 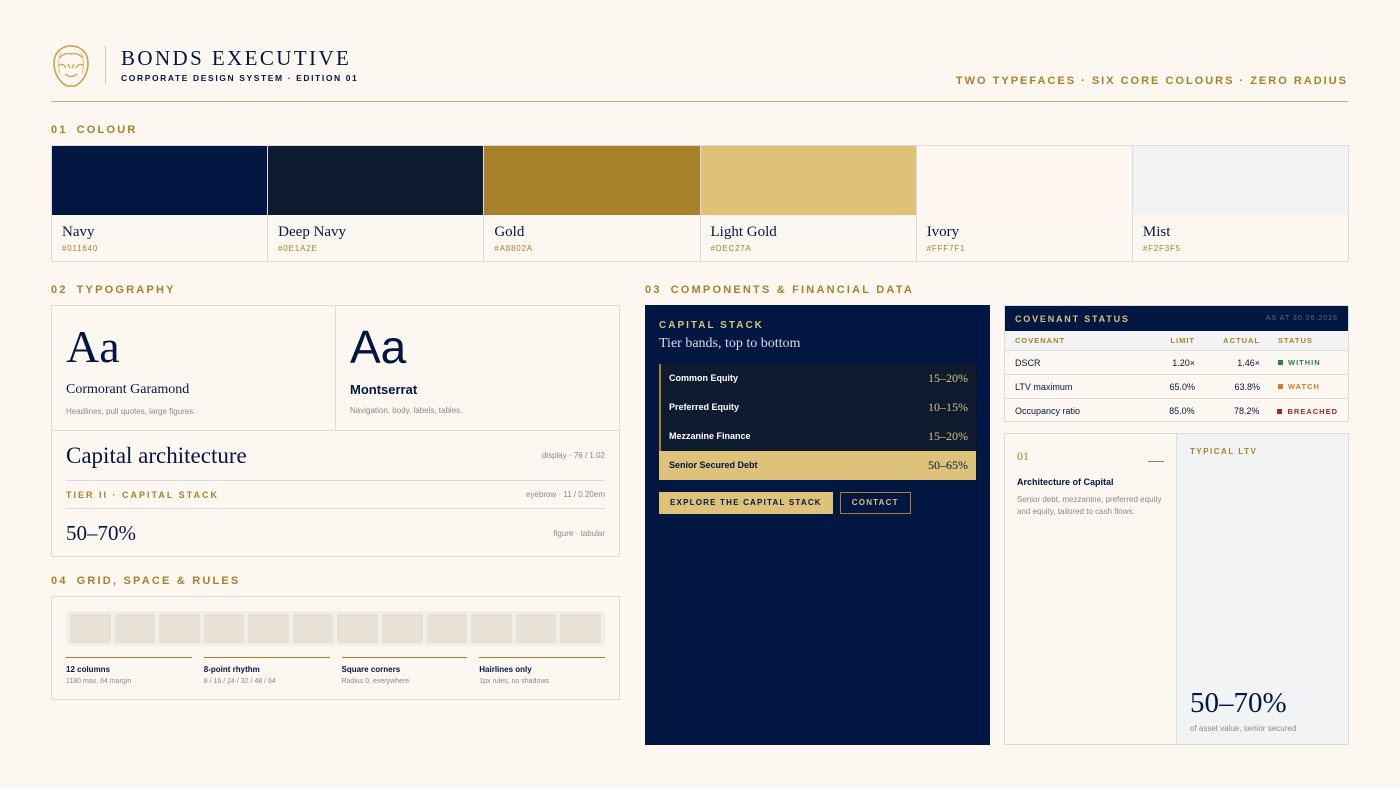 What do you see at coordinates (404, 671) in the screenshot?
I see `rule-item: Square corners Radius 0, everywhere` at bounding box center [404, 671].